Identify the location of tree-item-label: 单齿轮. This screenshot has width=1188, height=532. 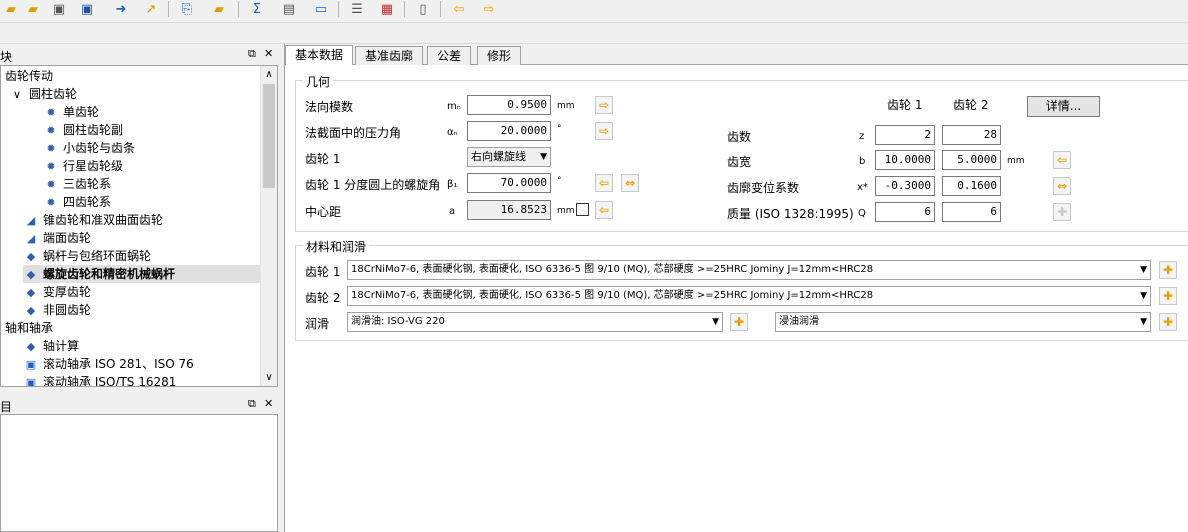
(81, 112).